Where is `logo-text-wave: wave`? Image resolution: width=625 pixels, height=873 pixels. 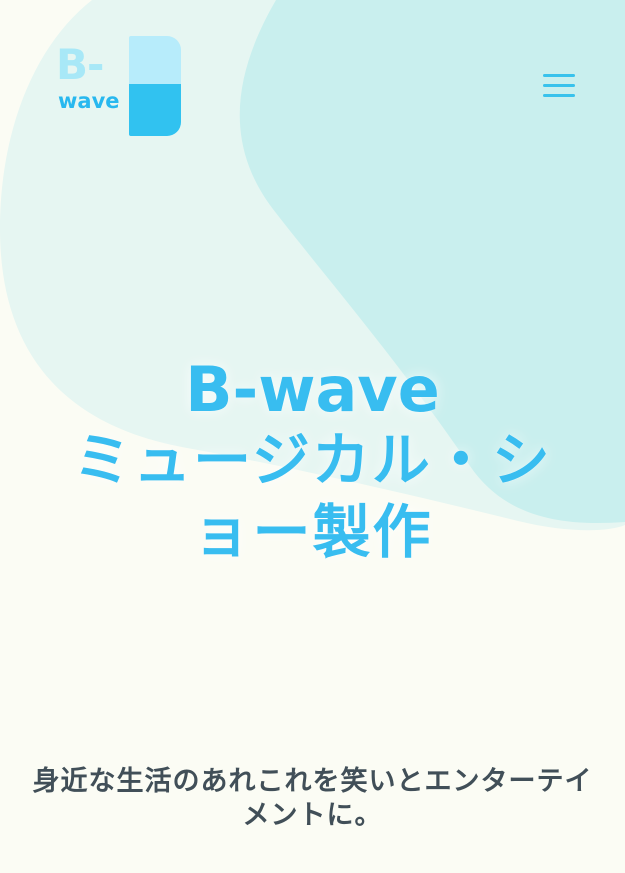
logo-text-wave: wave is located at coordinates (89, 101).